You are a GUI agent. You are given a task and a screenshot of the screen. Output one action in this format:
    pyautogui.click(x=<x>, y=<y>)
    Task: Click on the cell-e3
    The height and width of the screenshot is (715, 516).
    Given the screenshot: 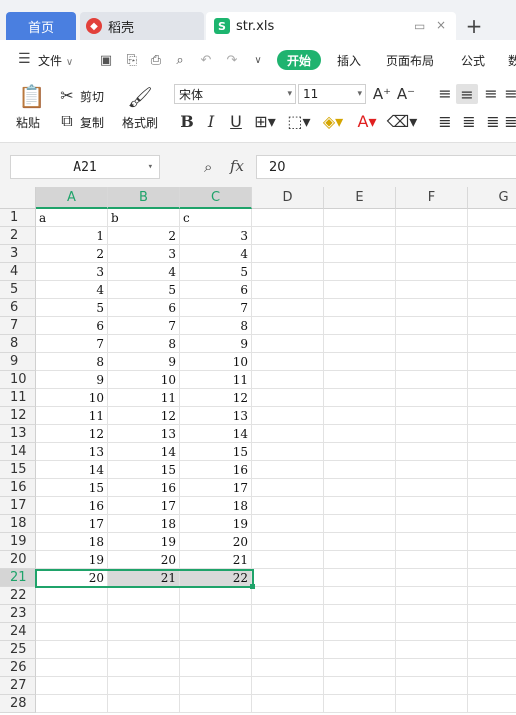 What is the action you would take?
    pyautogui.click(x=360, y=254)
    